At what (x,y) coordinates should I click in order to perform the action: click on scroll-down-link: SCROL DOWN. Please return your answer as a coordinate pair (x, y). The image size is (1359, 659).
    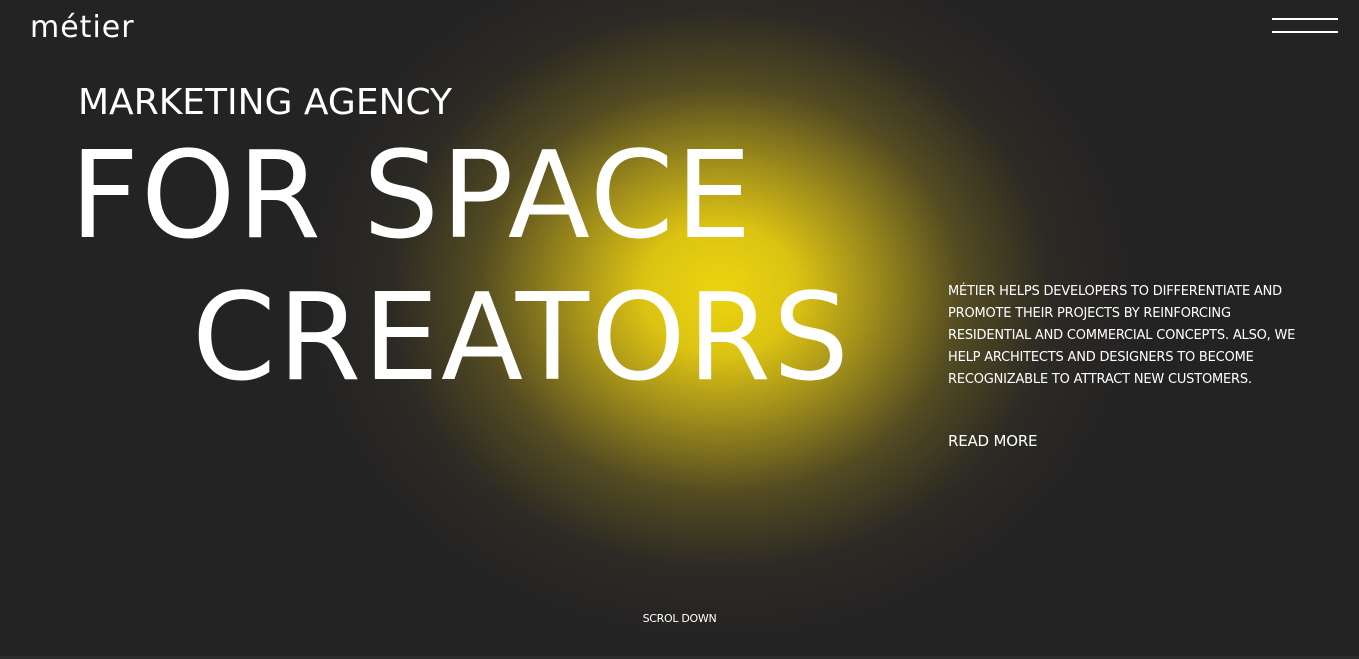
    Looking at the image, I should click on (679, 619).